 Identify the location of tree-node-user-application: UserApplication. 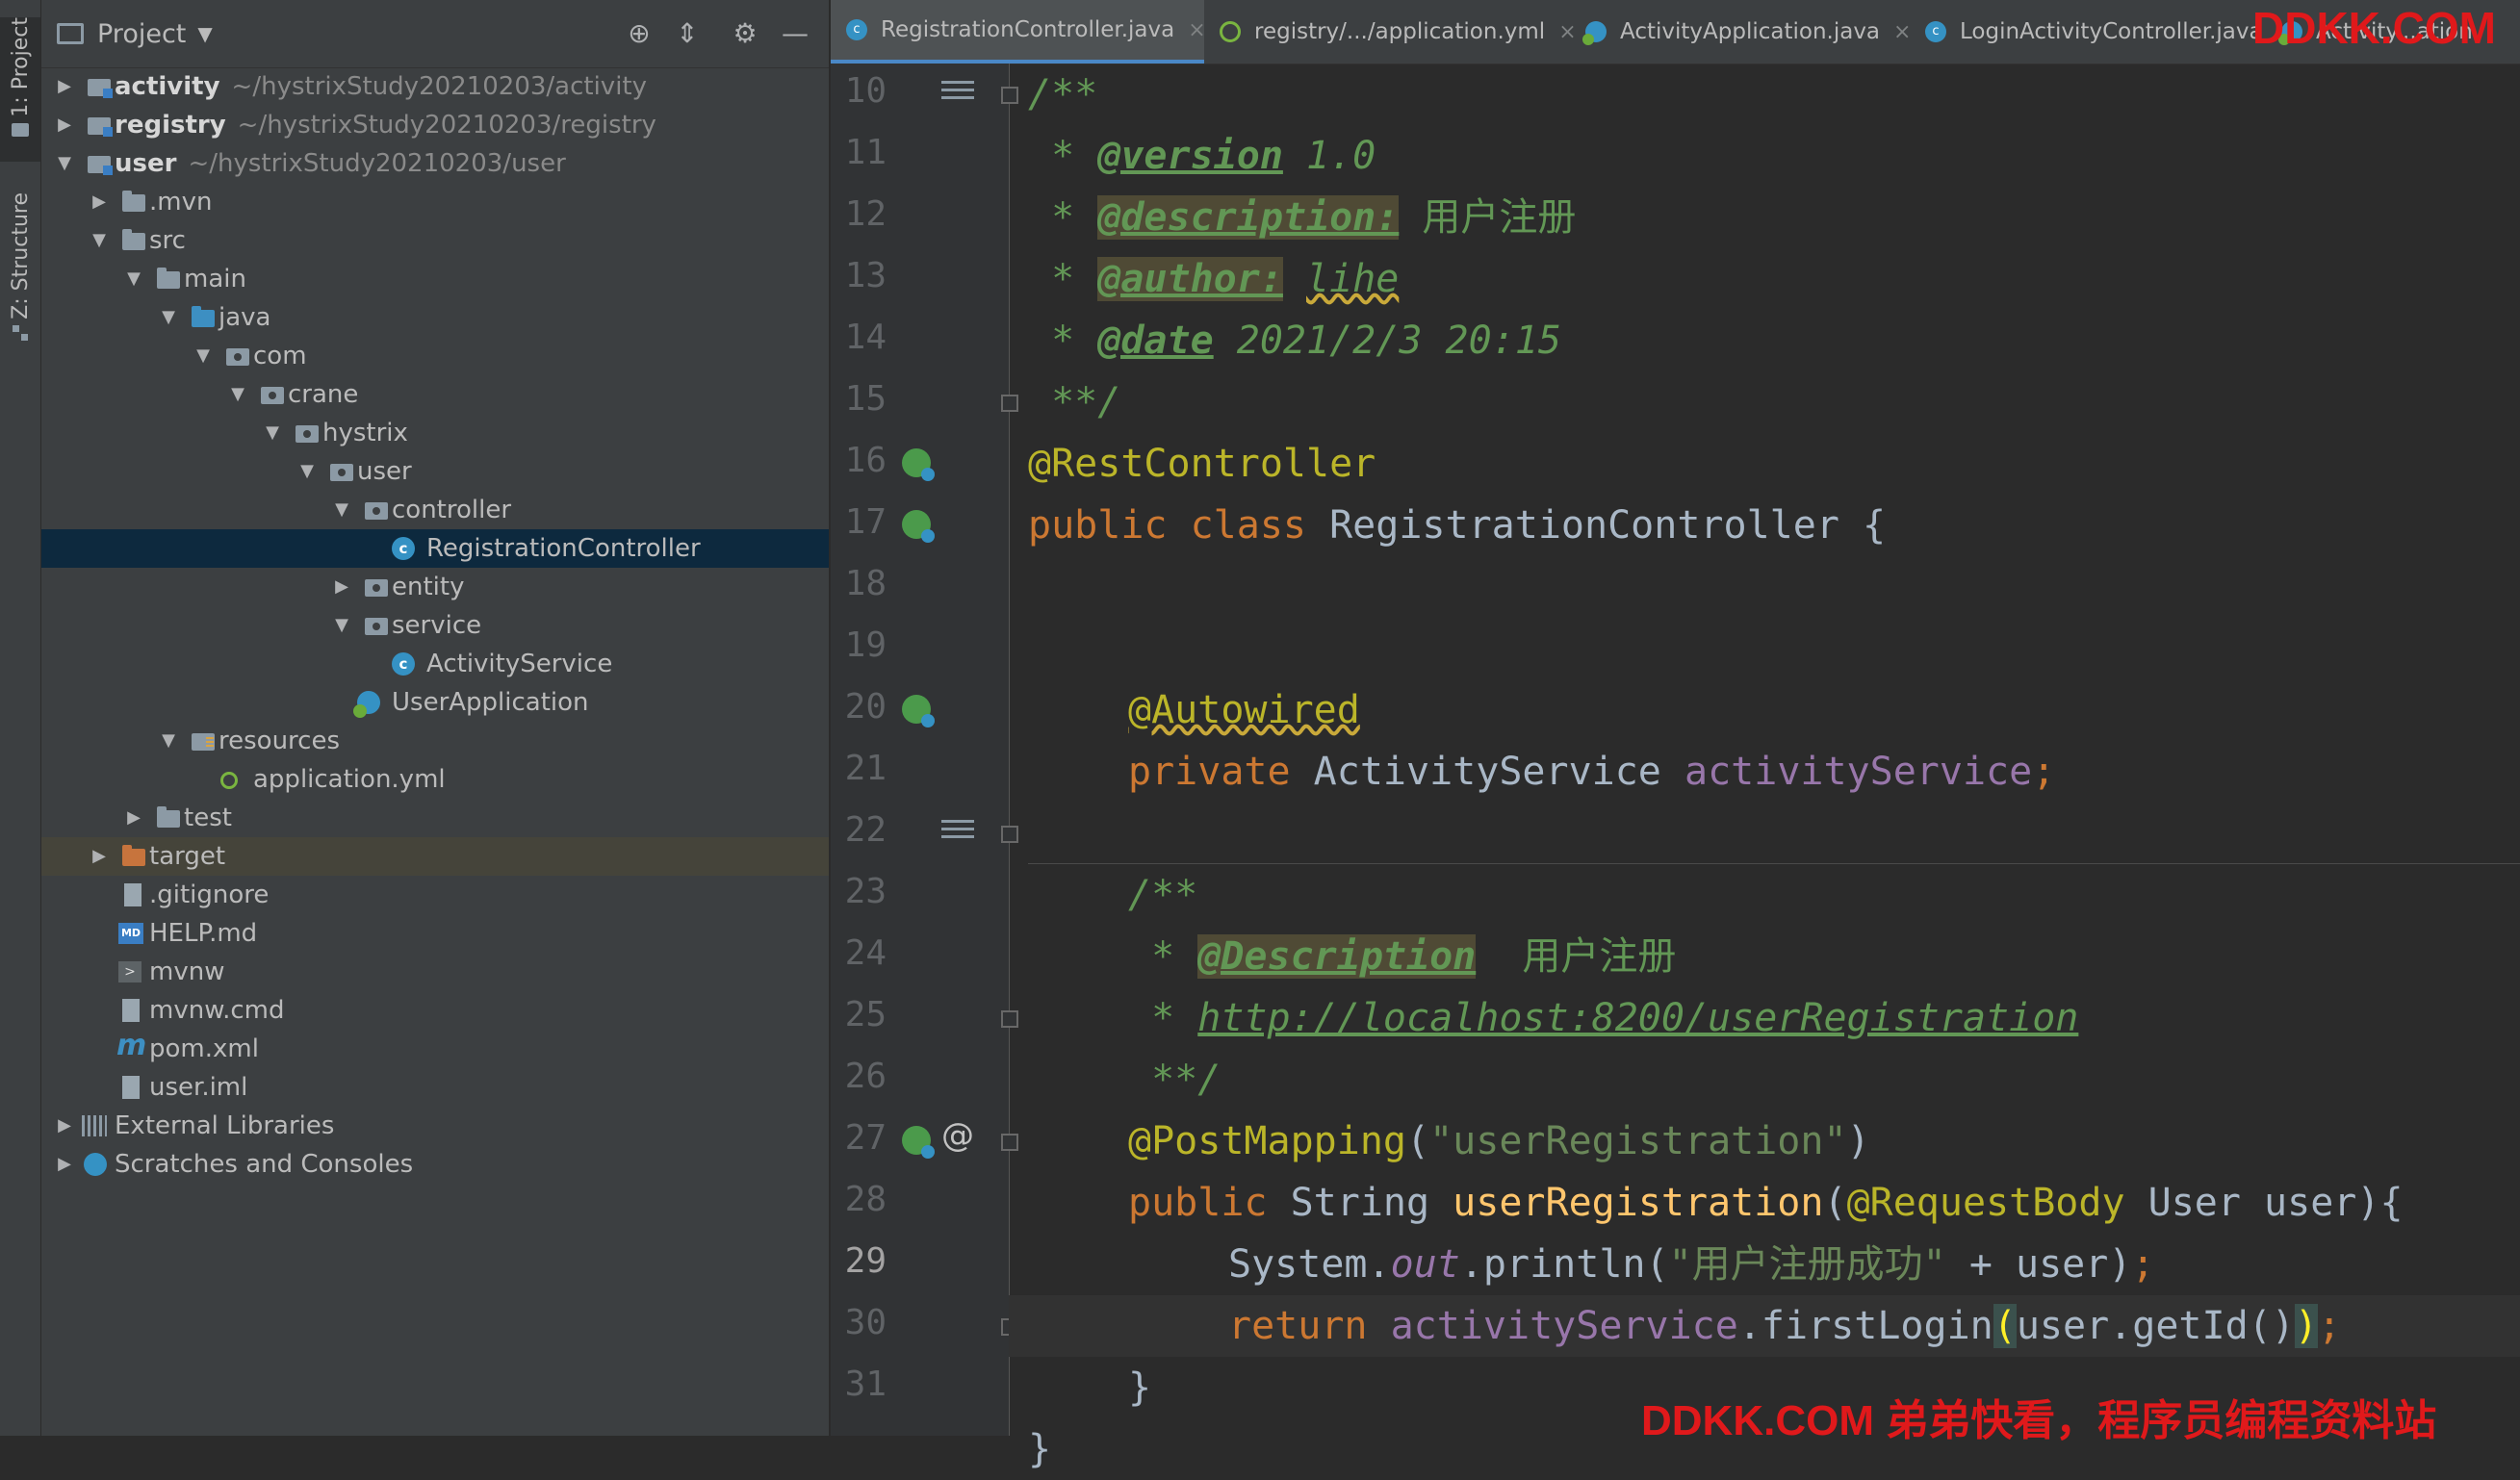
(435, 702).